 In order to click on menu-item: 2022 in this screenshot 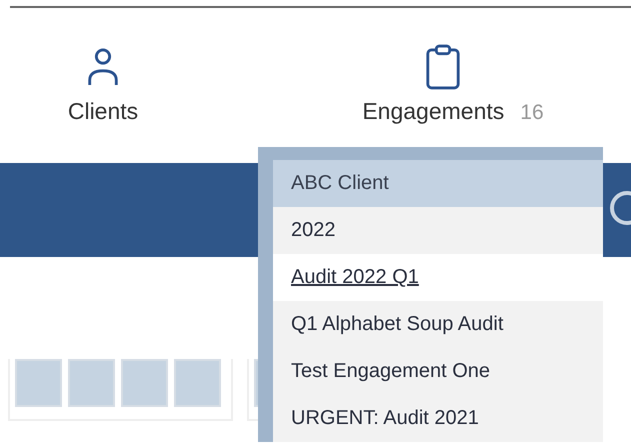, I will do `click(438, 230)`.